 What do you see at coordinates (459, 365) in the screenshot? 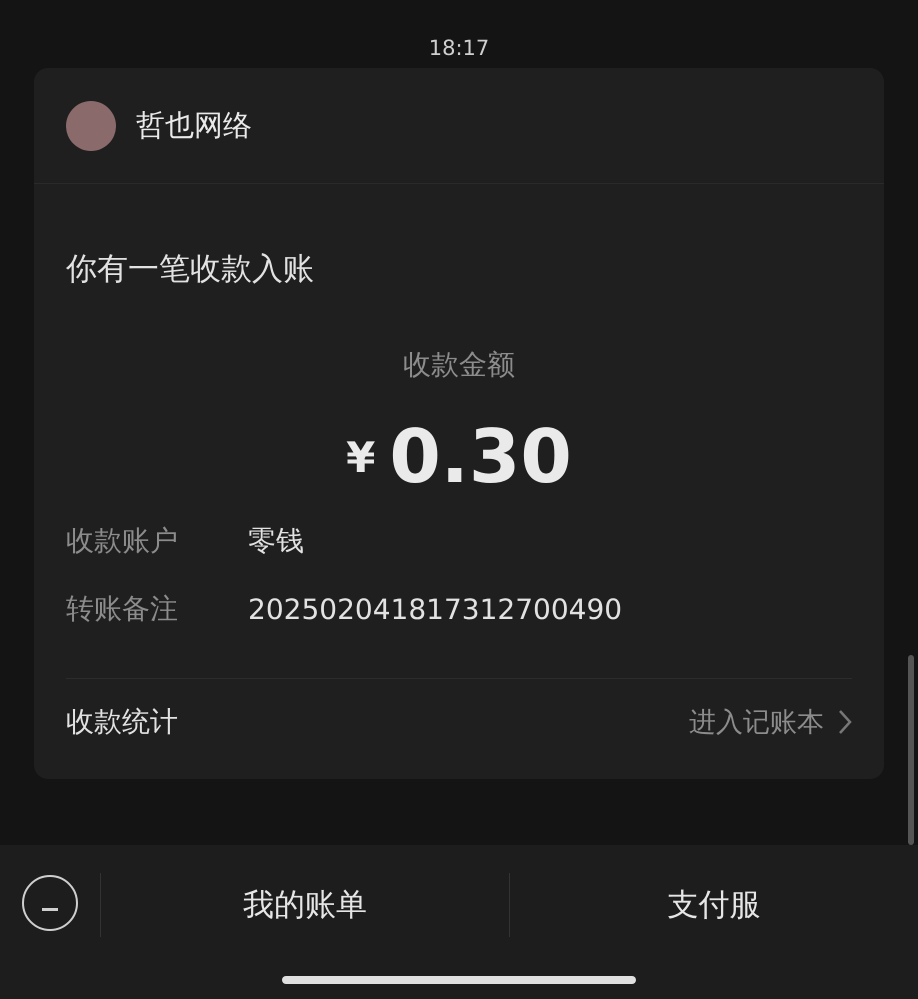
I see `amount-label: 收款金额` at bounding box center [459, 365].